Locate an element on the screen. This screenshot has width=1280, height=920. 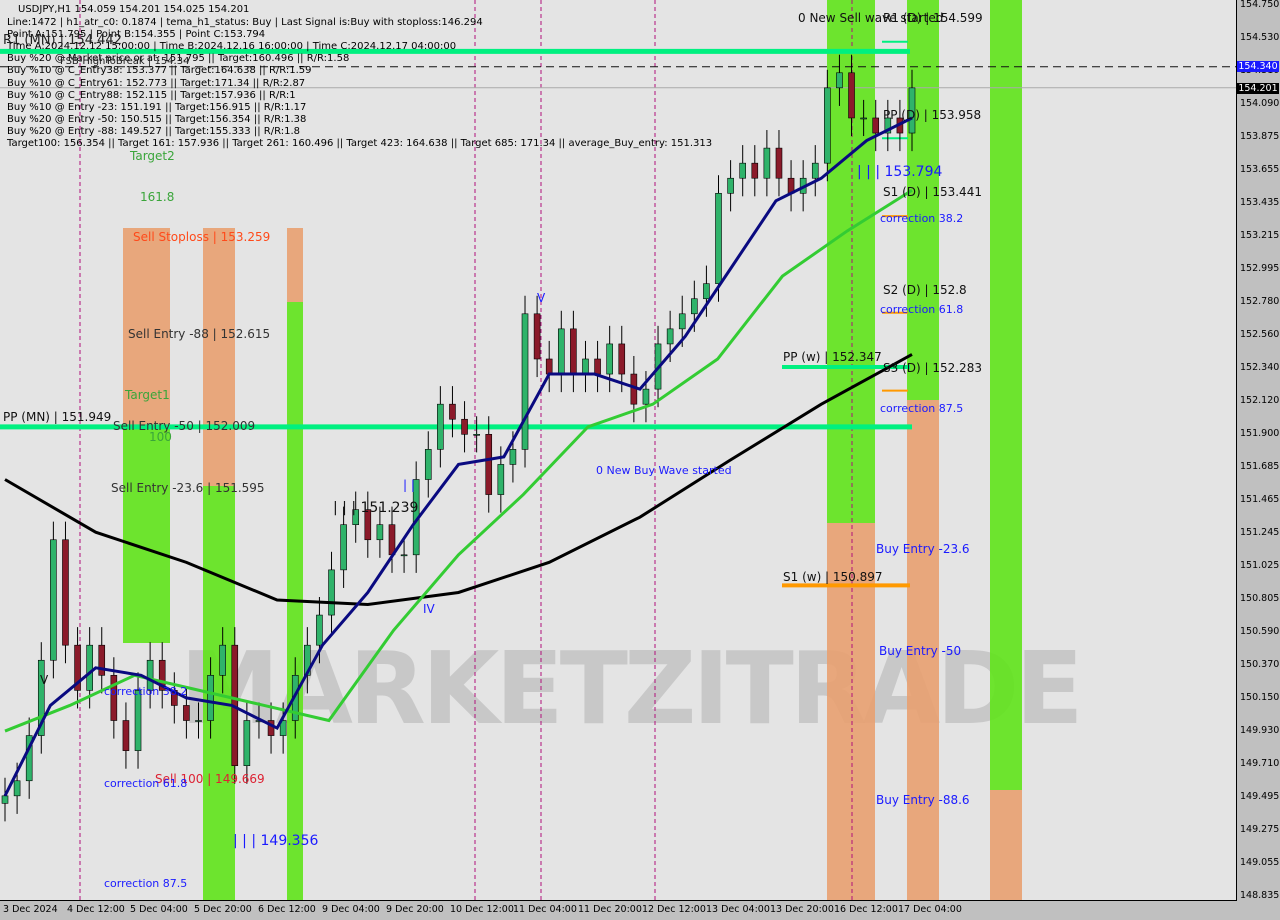
x-tick-label: 13 Dec 20:00 is located at coordinates (802, 909).